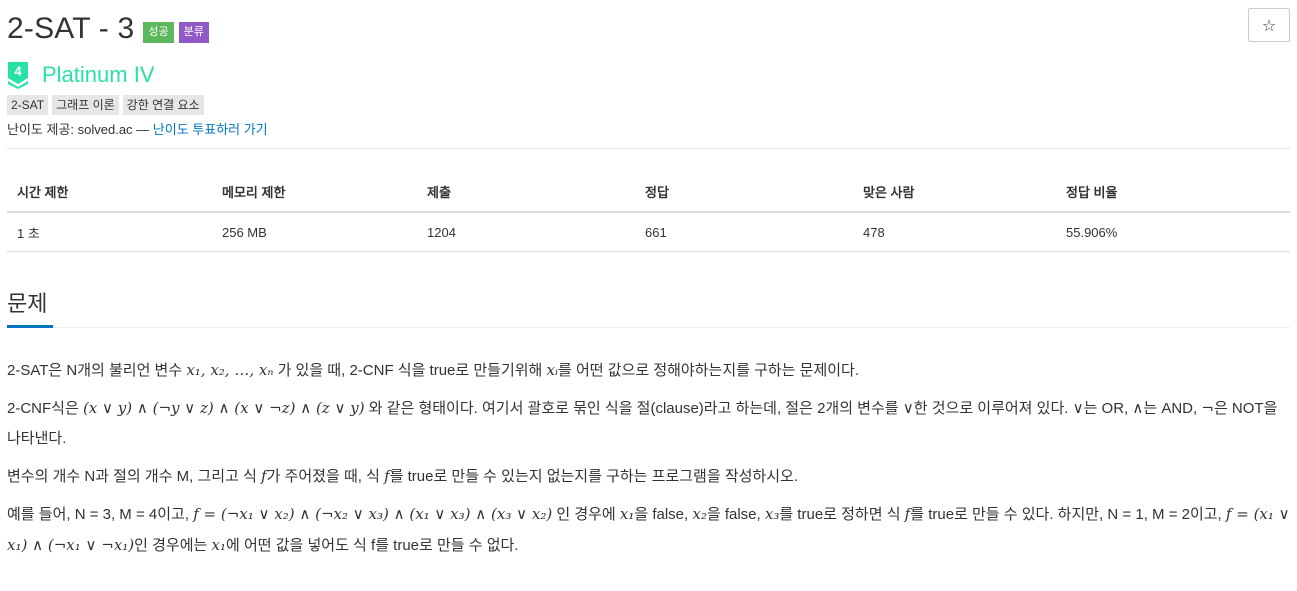 The width and height of the screenshot is (1297, 591). What do you see at coordinates (109, 232) in the screenshot?
I see `time-limit-value: 1 초` at bounding box center [109, 232].